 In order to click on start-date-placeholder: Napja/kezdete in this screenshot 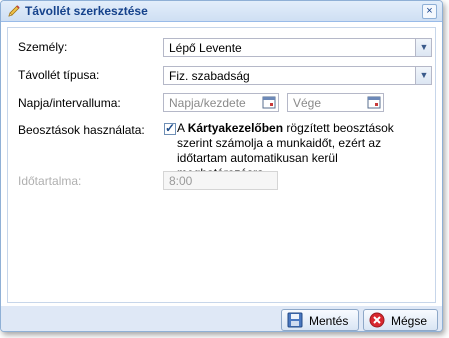, I will do `click(207, 103)`.